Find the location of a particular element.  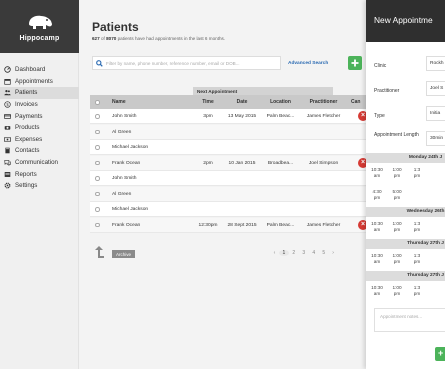

type-select: Initia is located at coordinates (435, 113).